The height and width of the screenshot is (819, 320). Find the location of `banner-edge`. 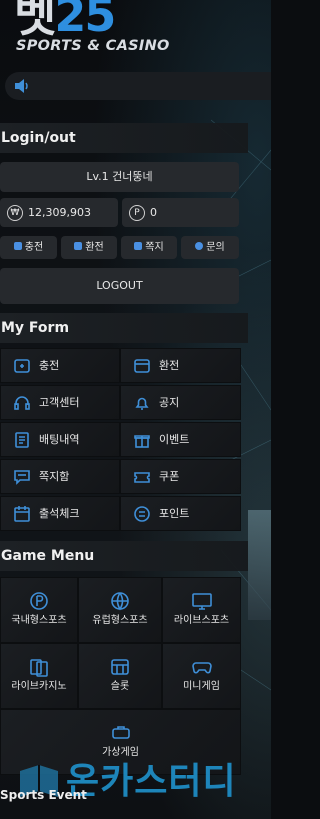

banner-edge is located at coordinates (259, 565).